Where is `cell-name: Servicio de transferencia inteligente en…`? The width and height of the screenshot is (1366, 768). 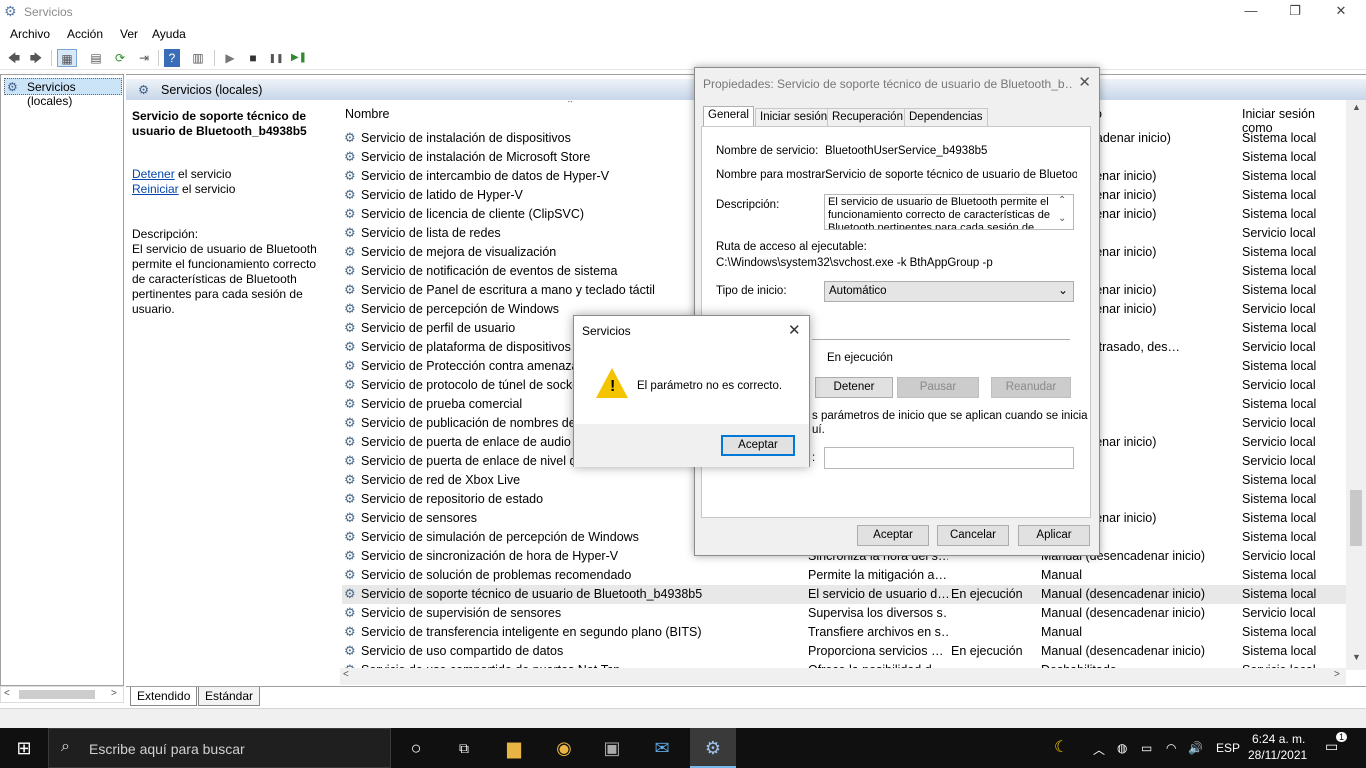 cell-name: Servicio de transferencia inteligente en… is located at coordinates (531, 632).